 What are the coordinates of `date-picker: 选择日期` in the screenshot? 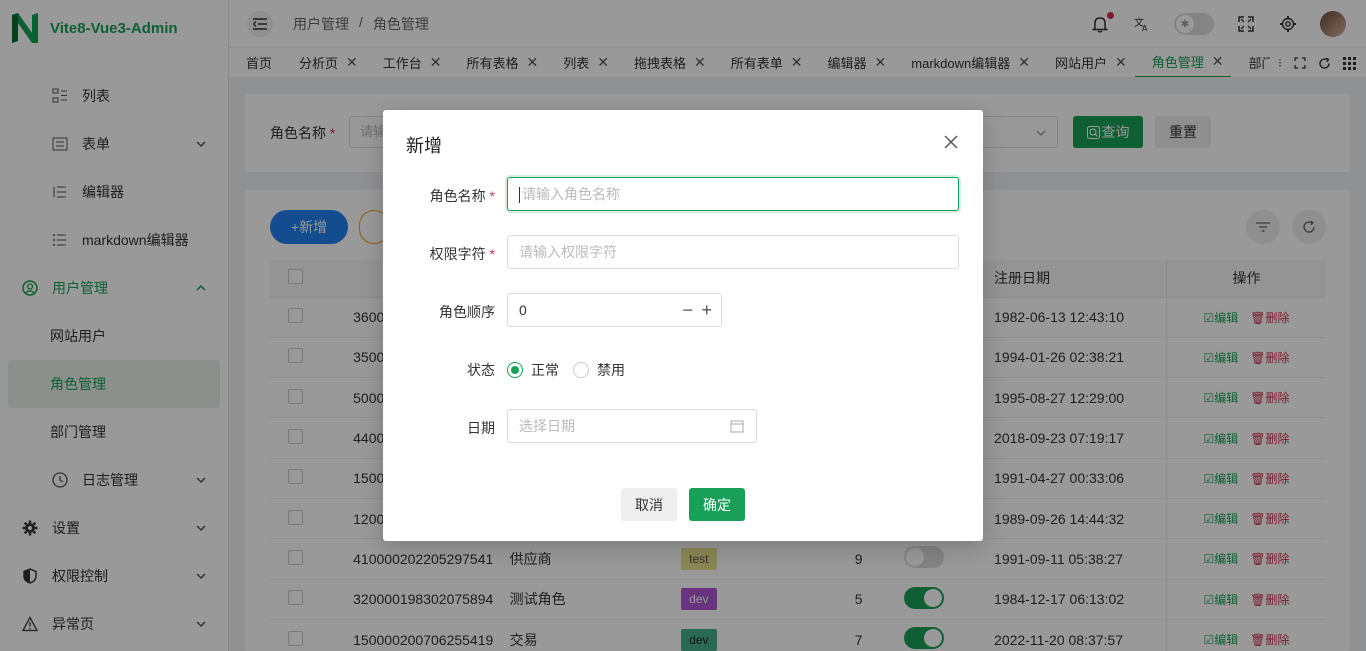 It's located at (632, 426).